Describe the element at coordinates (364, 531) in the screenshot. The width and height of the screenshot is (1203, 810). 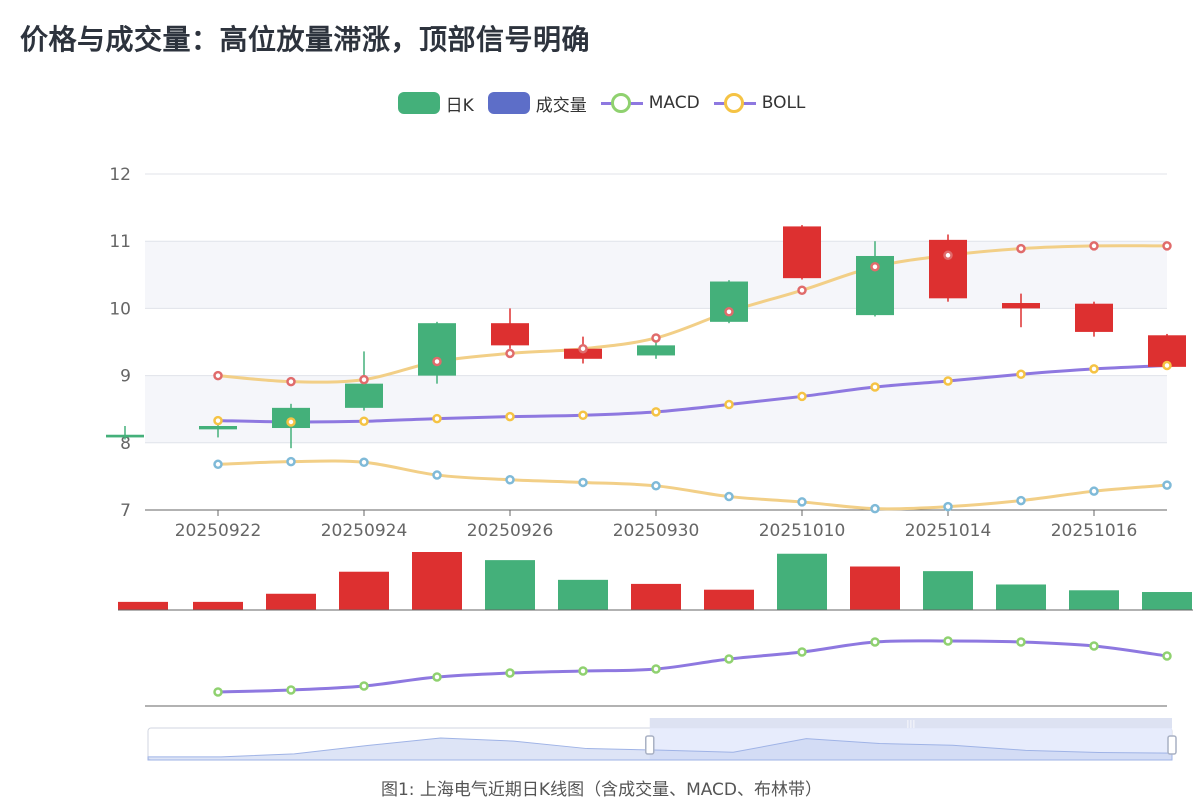
I see `x-tick-label: 20250924` at that location.